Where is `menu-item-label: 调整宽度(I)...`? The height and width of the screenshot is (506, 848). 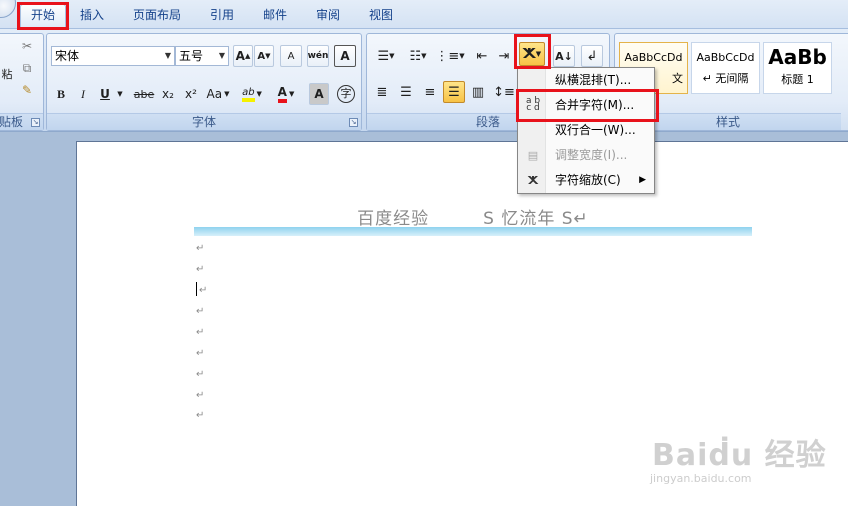 menu-item-label: 调整宽度(I)... is located at coordinates (591, 155).